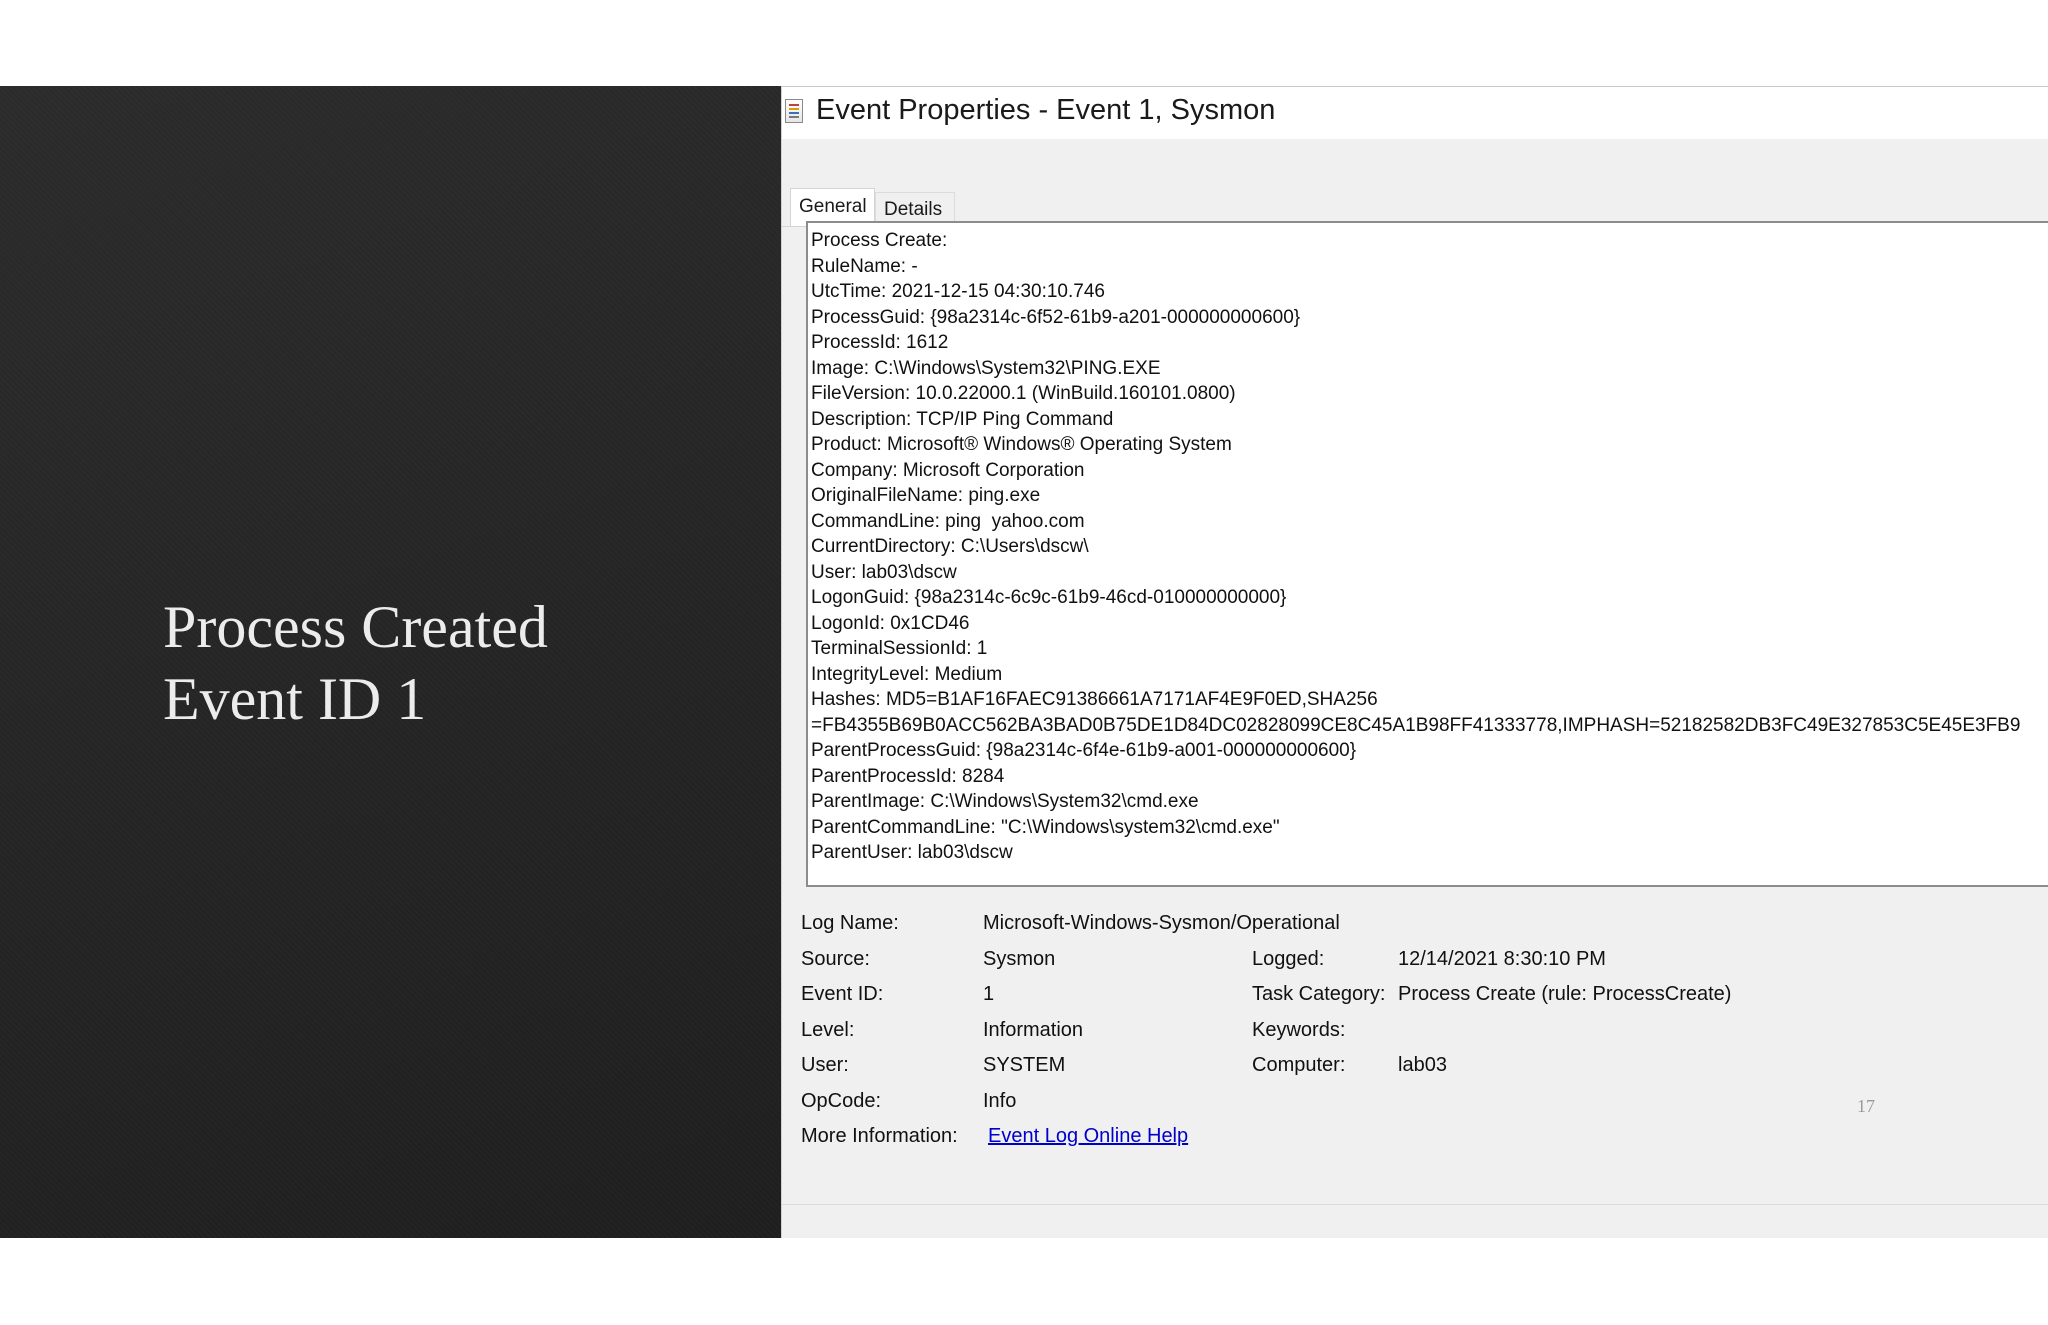 This screenshot has height=1325, width=2048. I want to click on event-id-value: 1, so click(989, 994).